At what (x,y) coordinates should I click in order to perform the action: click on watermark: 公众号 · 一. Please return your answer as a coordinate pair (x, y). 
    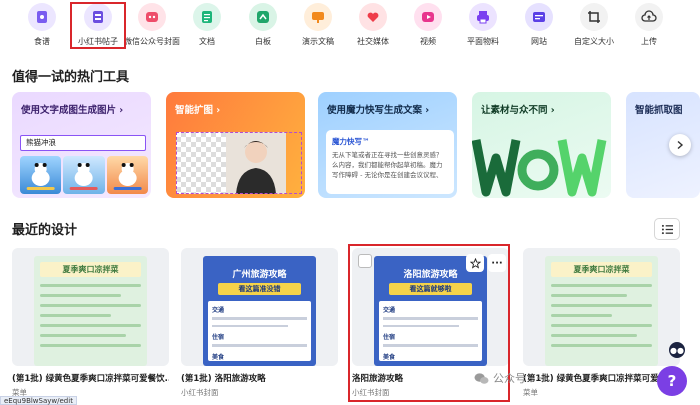
    Looking at the image, I should click on (511, 378).